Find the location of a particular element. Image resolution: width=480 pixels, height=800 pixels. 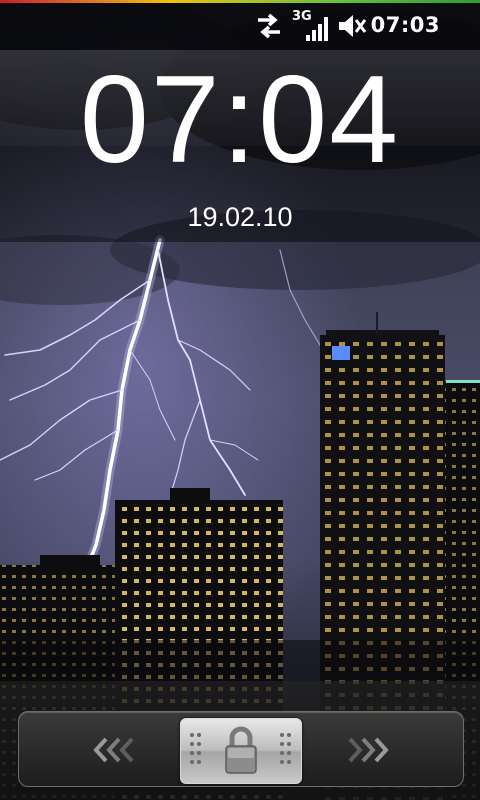

status-bar: 3G 07:03 is located at coordinates (240, 25).